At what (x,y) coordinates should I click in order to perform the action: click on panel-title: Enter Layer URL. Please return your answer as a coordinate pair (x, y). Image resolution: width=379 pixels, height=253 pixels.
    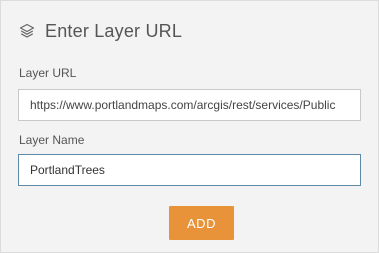
    Looking at the image, I should click on (114, 30).